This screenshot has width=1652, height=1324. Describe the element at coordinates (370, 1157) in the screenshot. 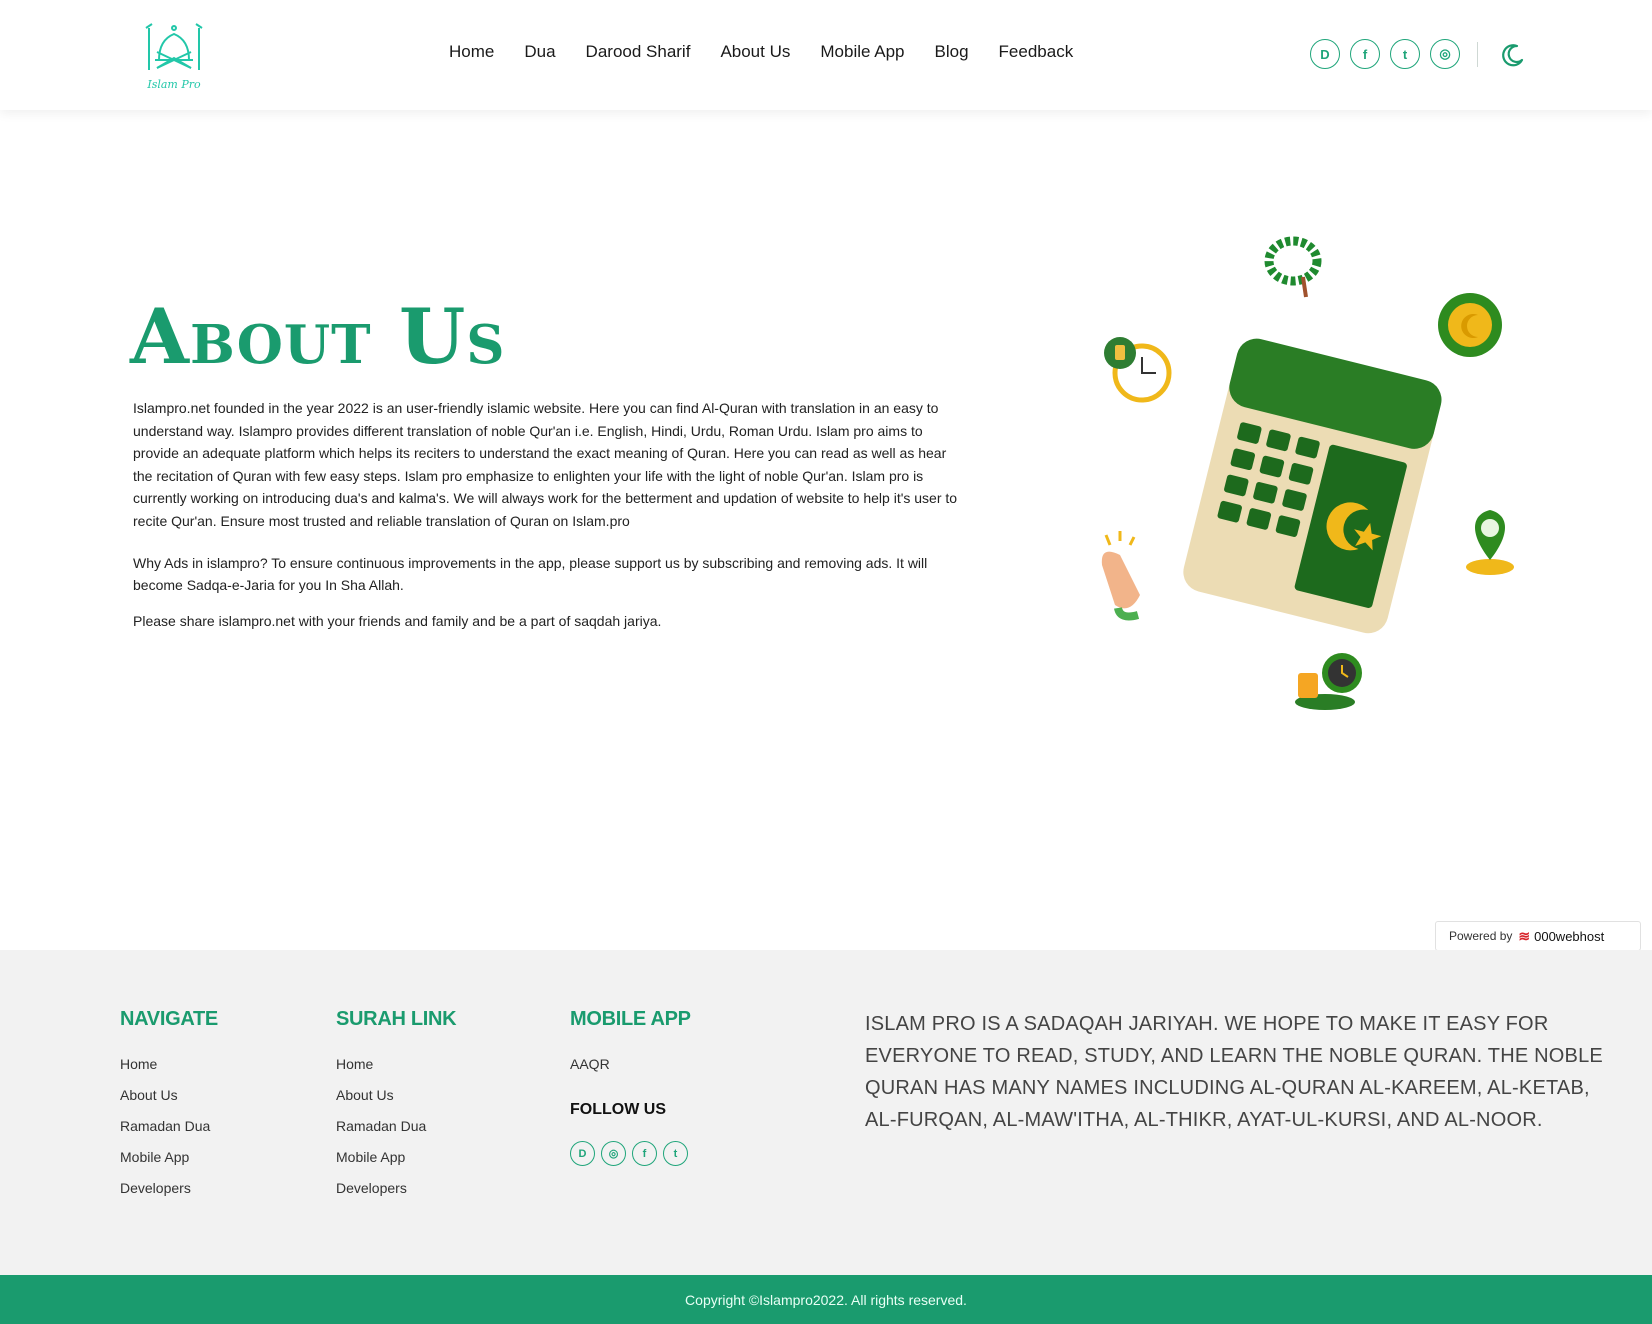

I see `footer-surah-link-item: Mobile App` at that location.